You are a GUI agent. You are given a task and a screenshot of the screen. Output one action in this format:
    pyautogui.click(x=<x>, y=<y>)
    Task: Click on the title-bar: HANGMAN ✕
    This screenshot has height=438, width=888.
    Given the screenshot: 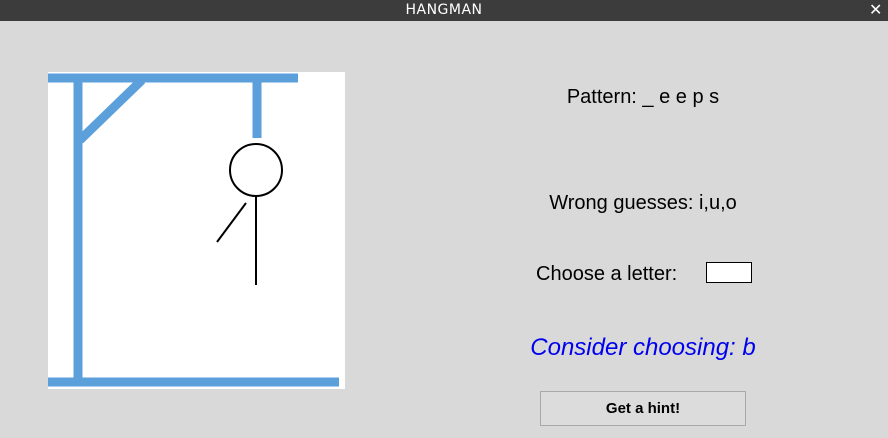 What is the action you would take?
    pyautogui.click(x=444, y=10)
    